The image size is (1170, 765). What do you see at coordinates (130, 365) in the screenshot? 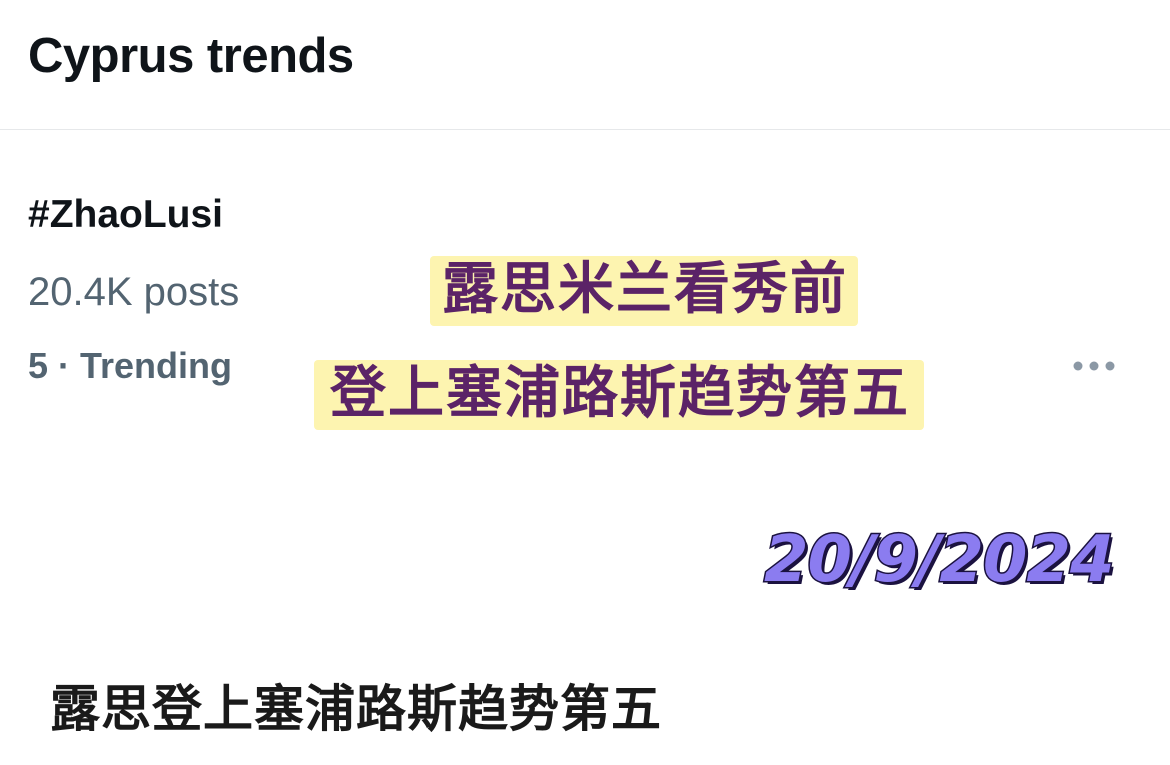
I see `trend-rank: 5 · Trending` at bounding box center [130, 365].